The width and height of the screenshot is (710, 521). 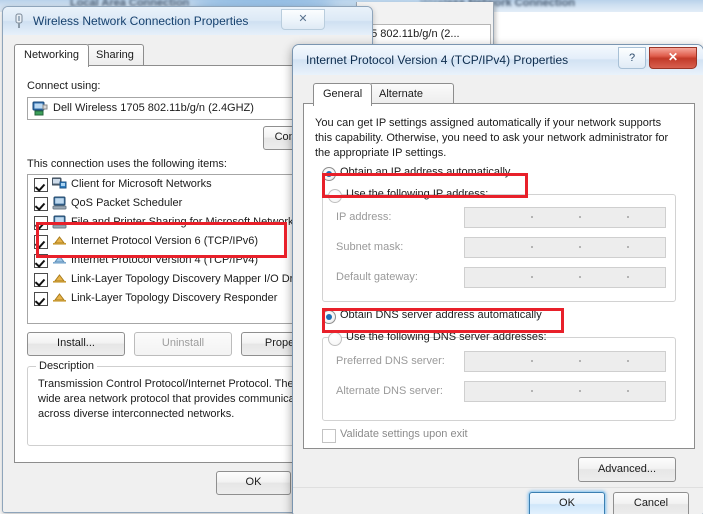 I want to click on ip-address-input, so click(x=565, y=217).